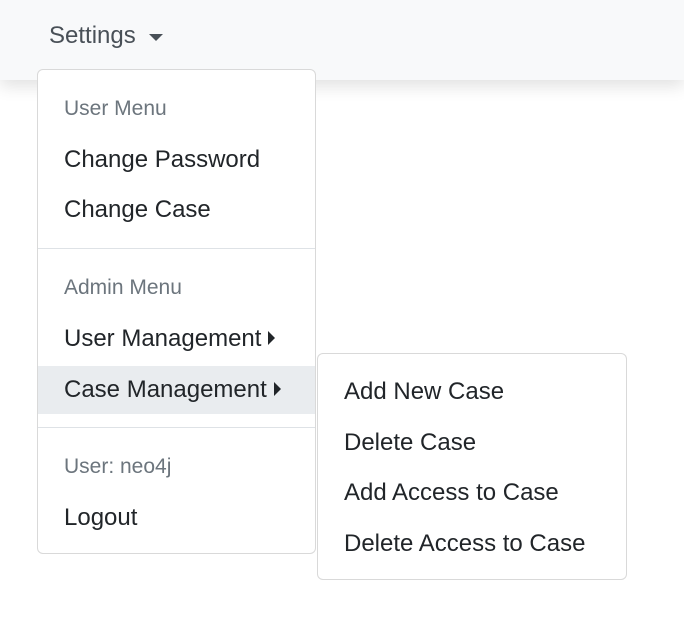 The height and width of the screenshot is (644, 684). What do you see at coordinates (163, 338) in the screenshot?
I see `user-management-label: User Management` at bounding box center [163, 338].